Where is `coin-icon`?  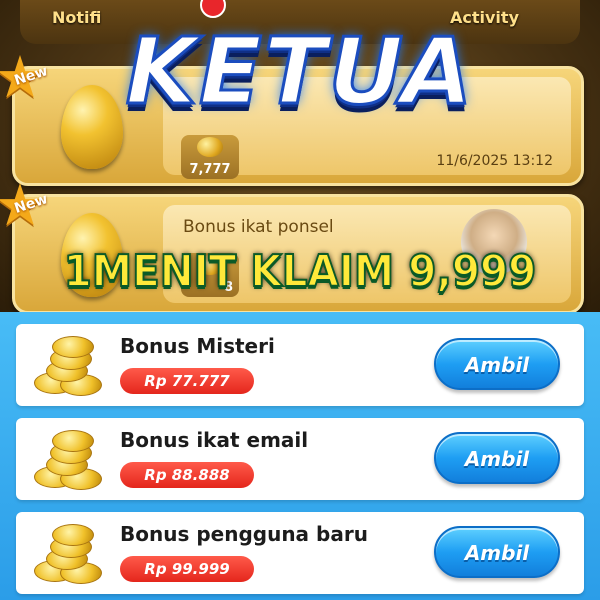 coin-icon is located at coordinates (210, 147).